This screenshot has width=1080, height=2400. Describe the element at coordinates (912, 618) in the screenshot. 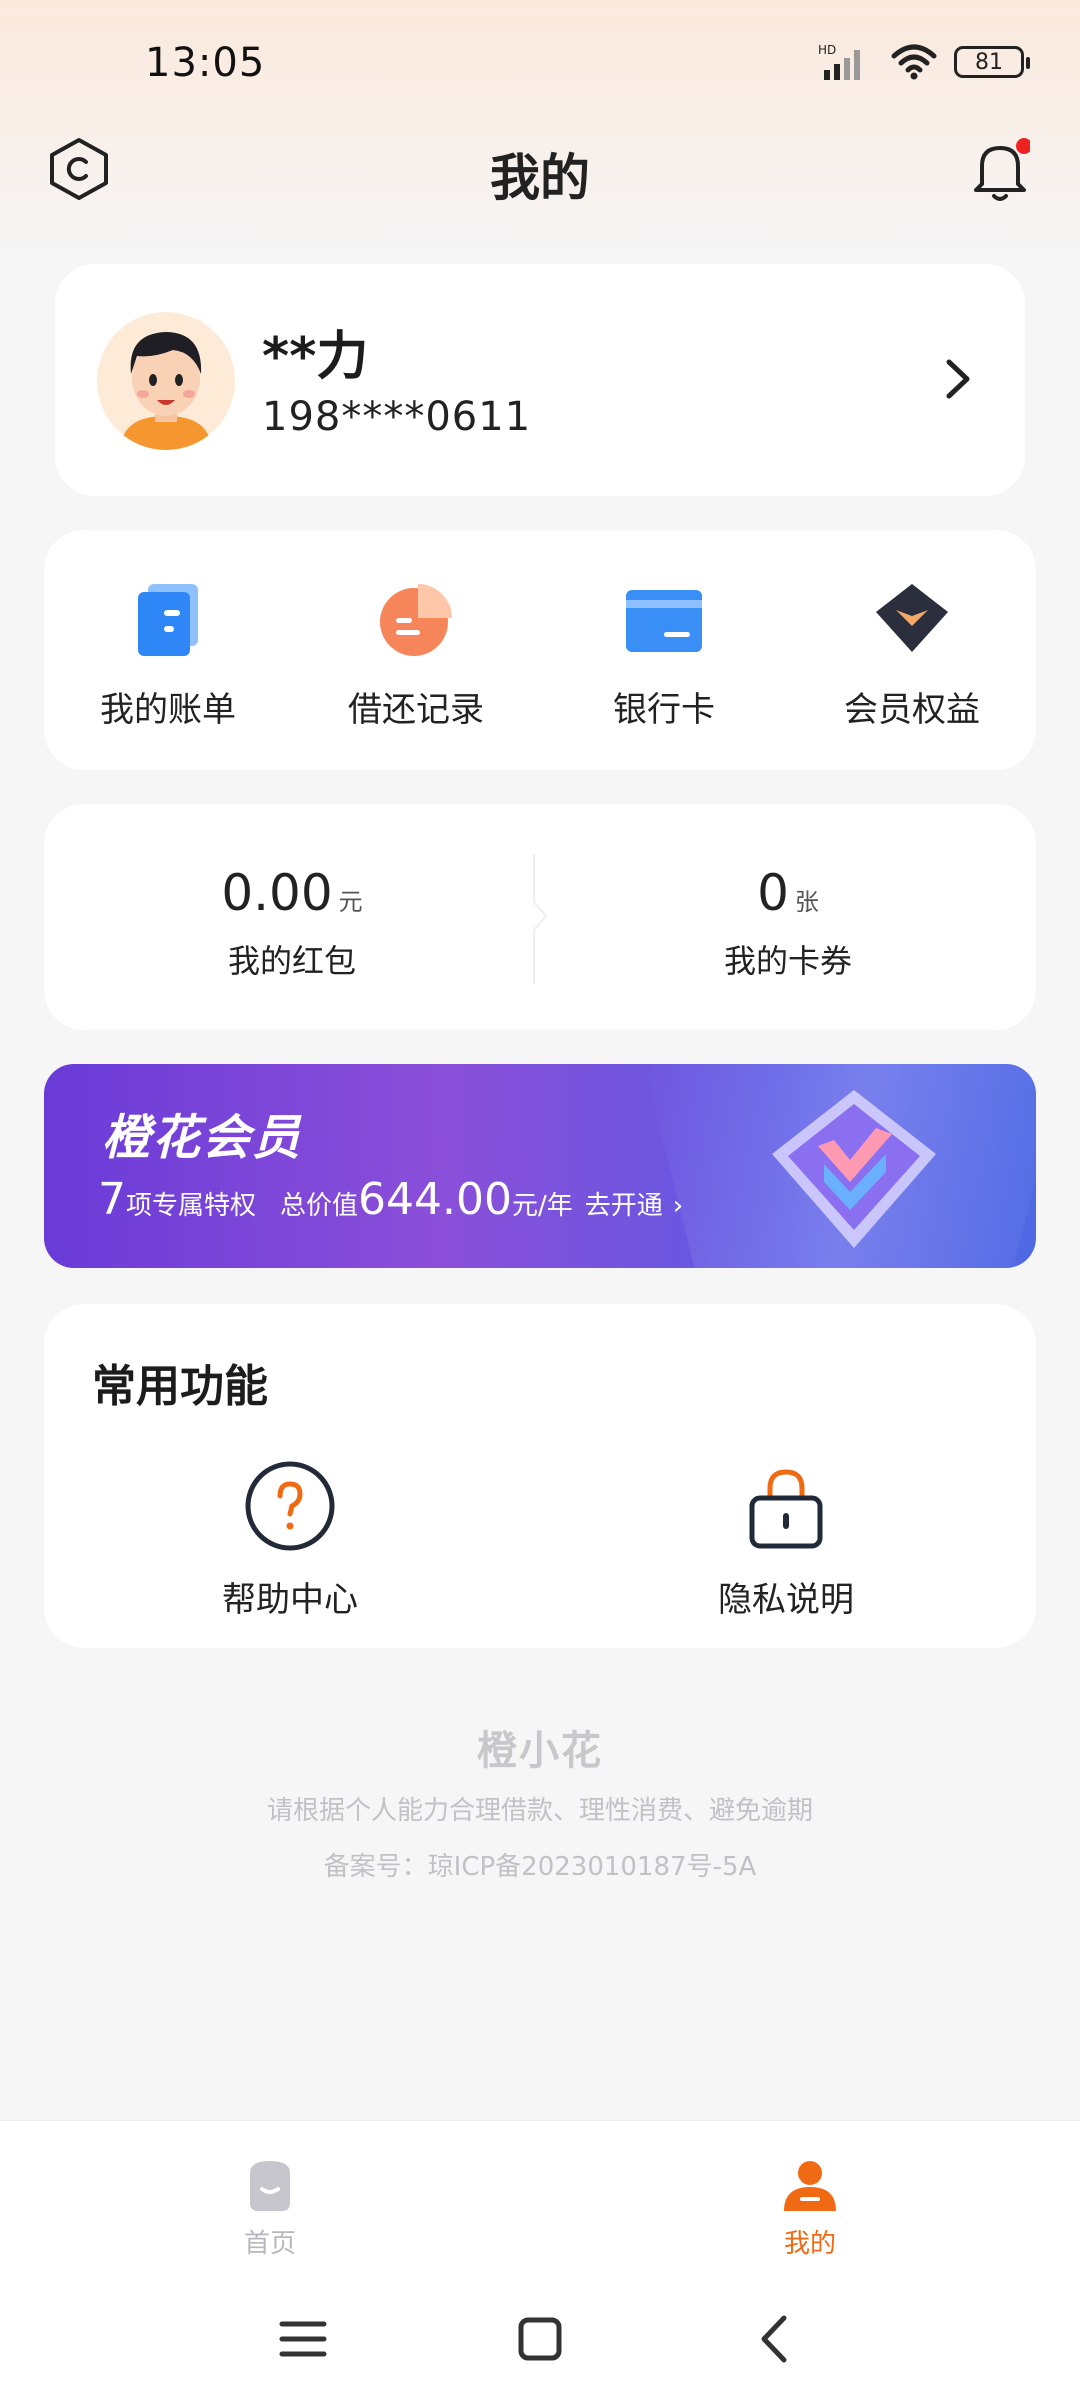

I see `member-badge-icon` at that location.